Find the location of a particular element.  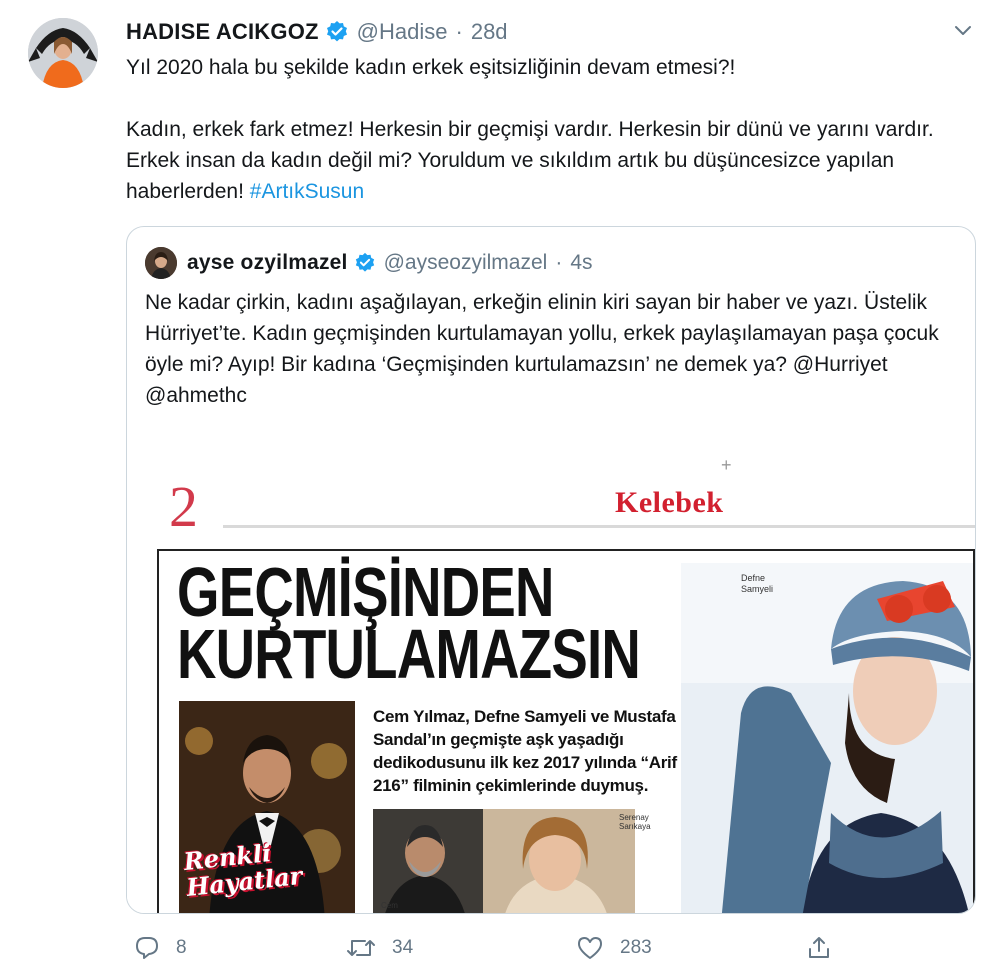

share-button is located at coordinates (827, 948).